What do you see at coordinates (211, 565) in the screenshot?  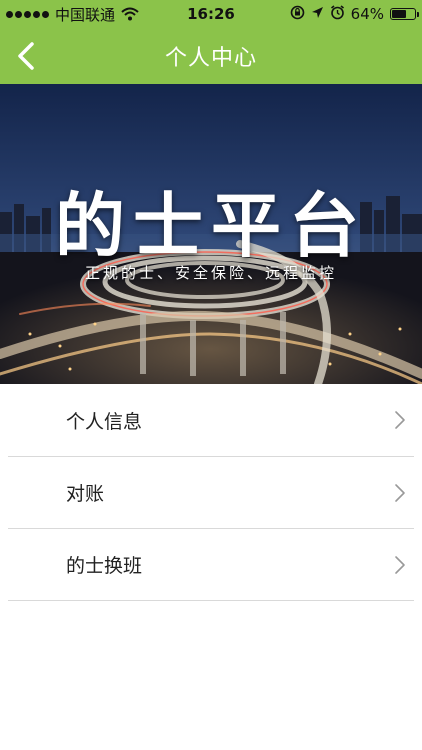 I see `menu-item-shift-change: 的士换班` at bounding box center [211, 565].